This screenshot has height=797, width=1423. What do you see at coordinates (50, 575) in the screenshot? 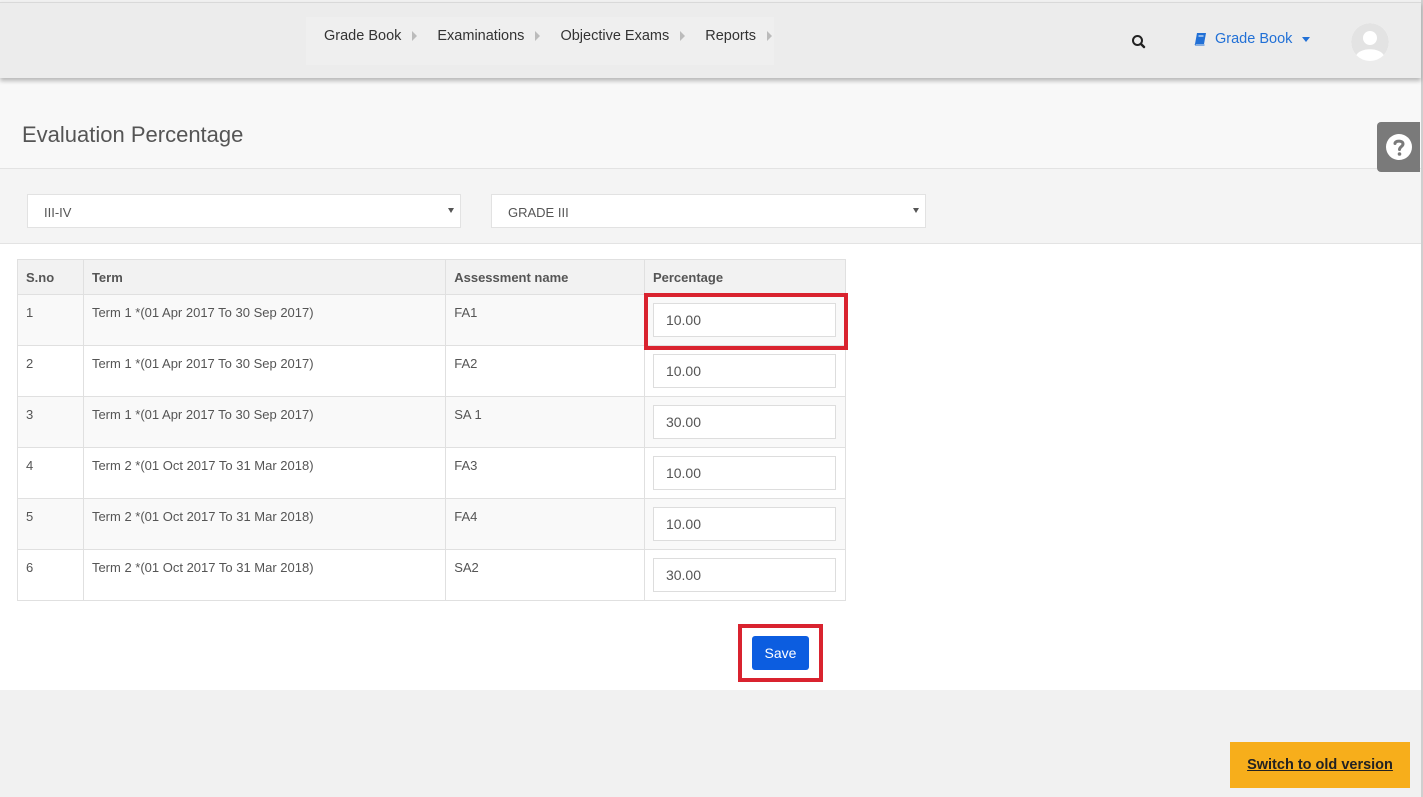
I see `cell-sno: 6` at bounding box center [50, 575].